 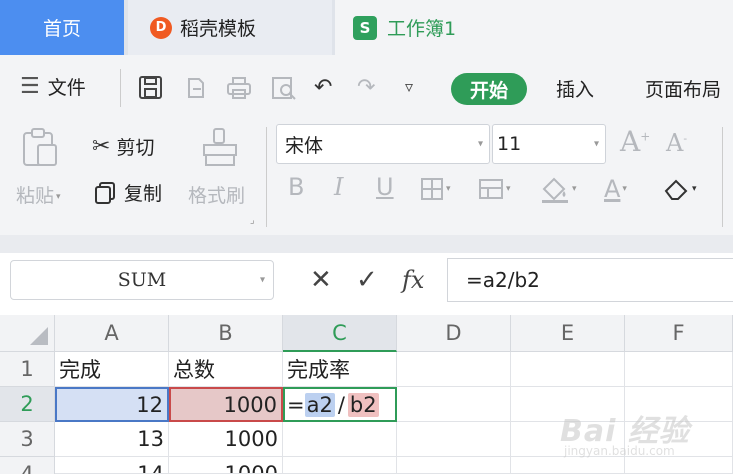 I want to click on font-name-value: 宋体, so click(x=304, y=145).